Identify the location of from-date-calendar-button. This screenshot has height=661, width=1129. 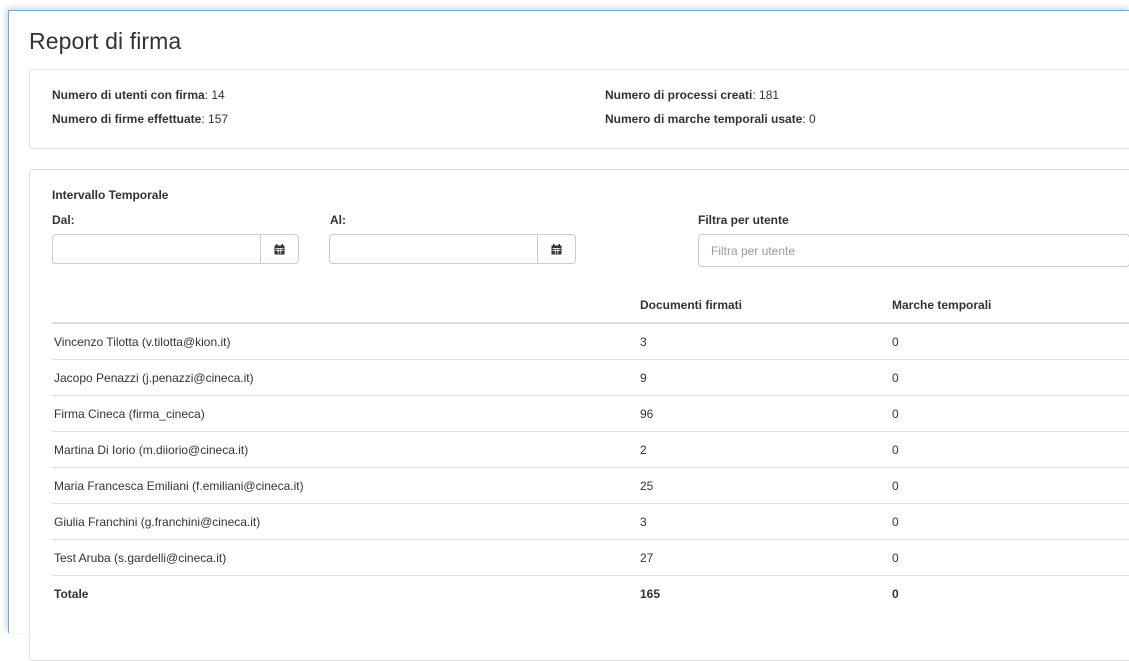
(279, 249).